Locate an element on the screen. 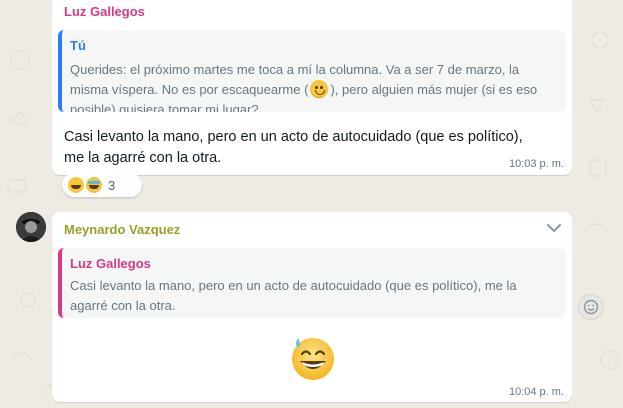 This screenshot has width=623, height=408. reactions-pill: 3 is located at coordinates (102, 185).